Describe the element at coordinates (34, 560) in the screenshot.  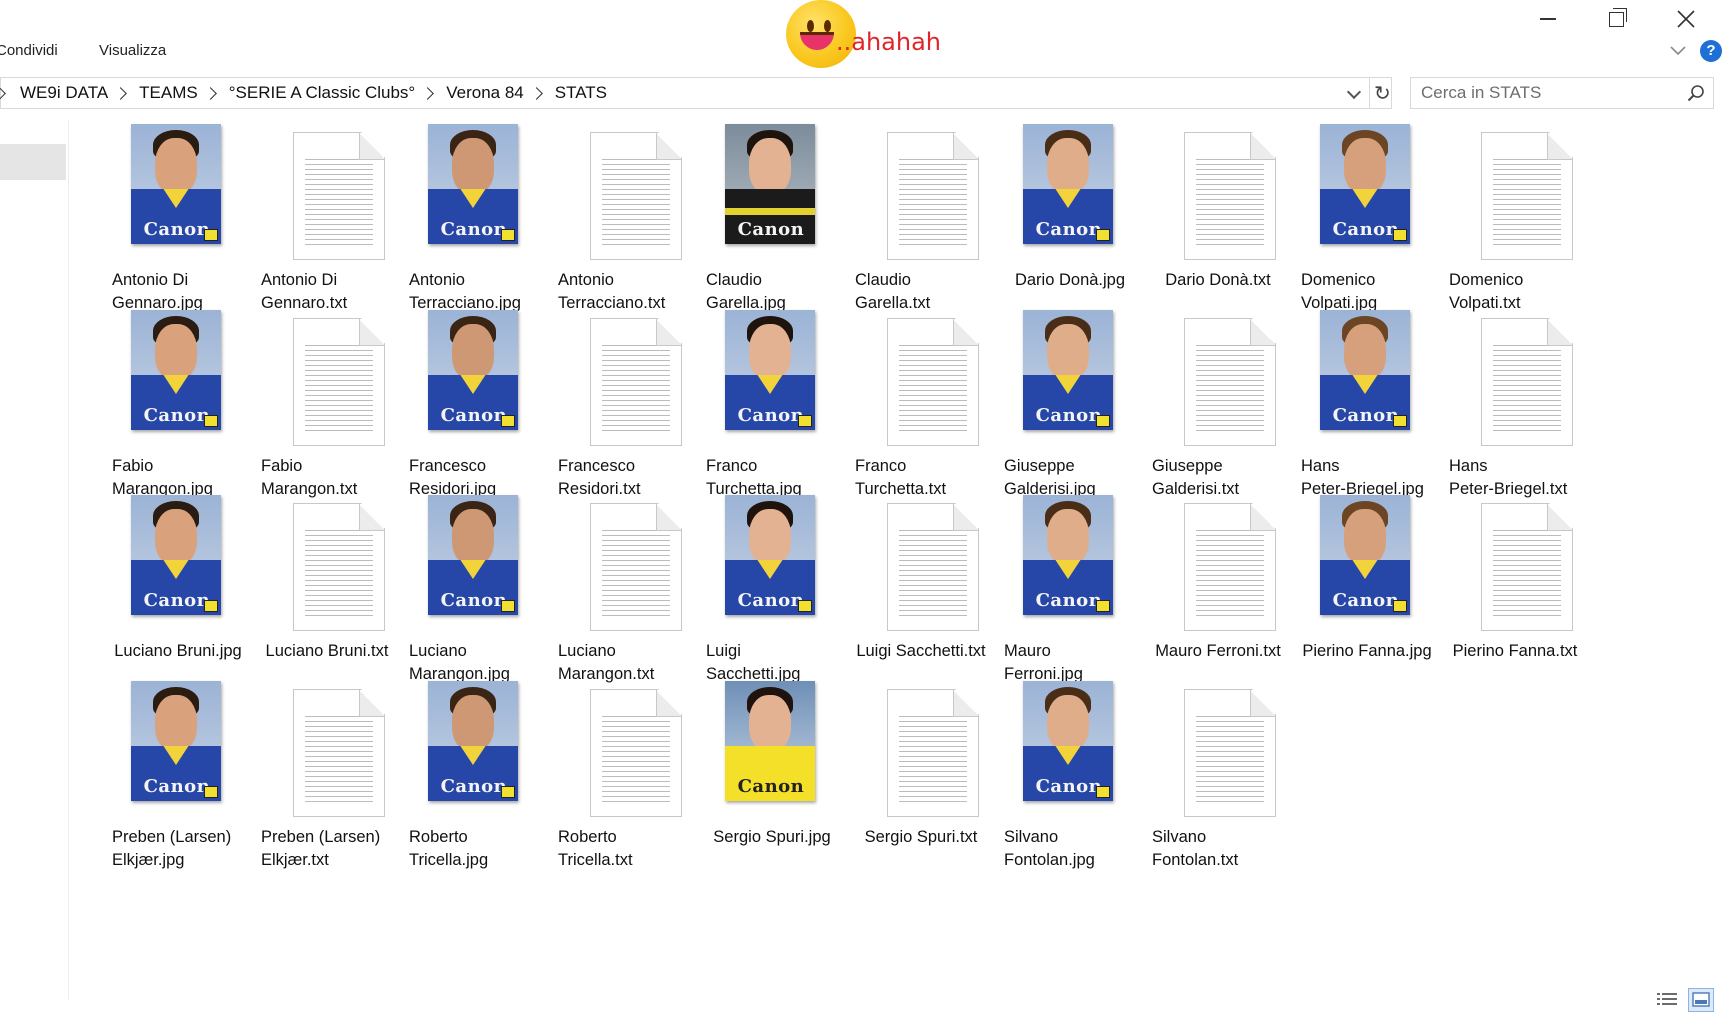
I see `navigation-pane` at that location.